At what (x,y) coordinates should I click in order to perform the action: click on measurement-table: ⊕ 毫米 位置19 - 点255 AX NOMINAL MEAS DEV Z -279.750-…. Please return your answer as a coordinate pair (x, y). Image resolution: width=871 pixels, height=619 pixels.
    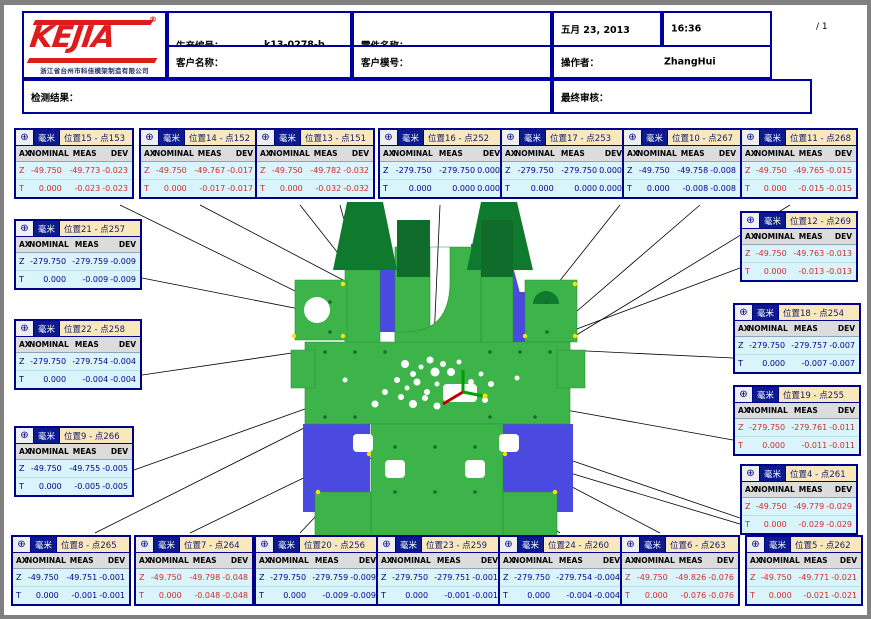
    Looking at the image, I should click on (797, 420).